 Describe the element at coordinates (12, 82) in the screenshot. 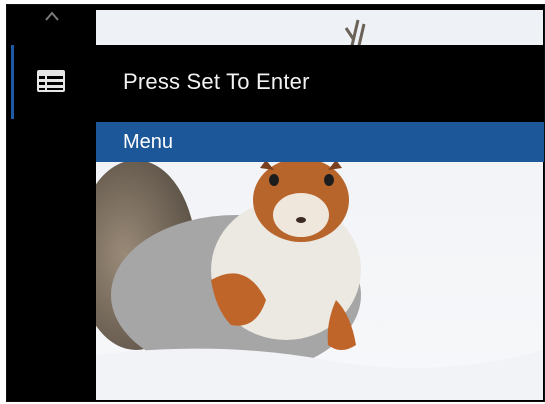

I see `selection-accent` at that location.